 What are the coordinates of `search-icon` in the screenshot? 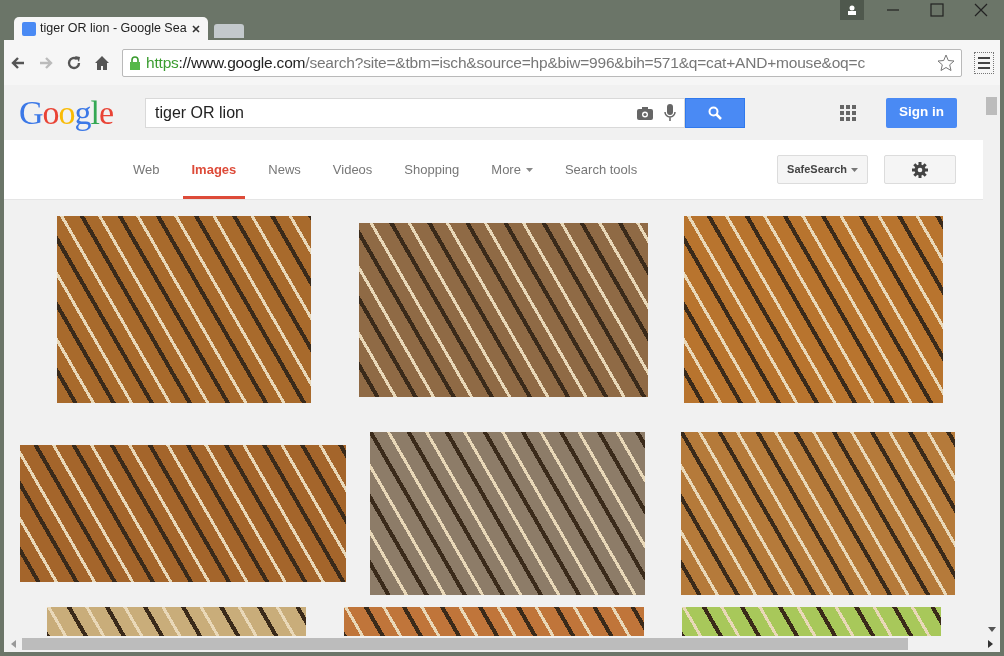 It's located at (715, 112).